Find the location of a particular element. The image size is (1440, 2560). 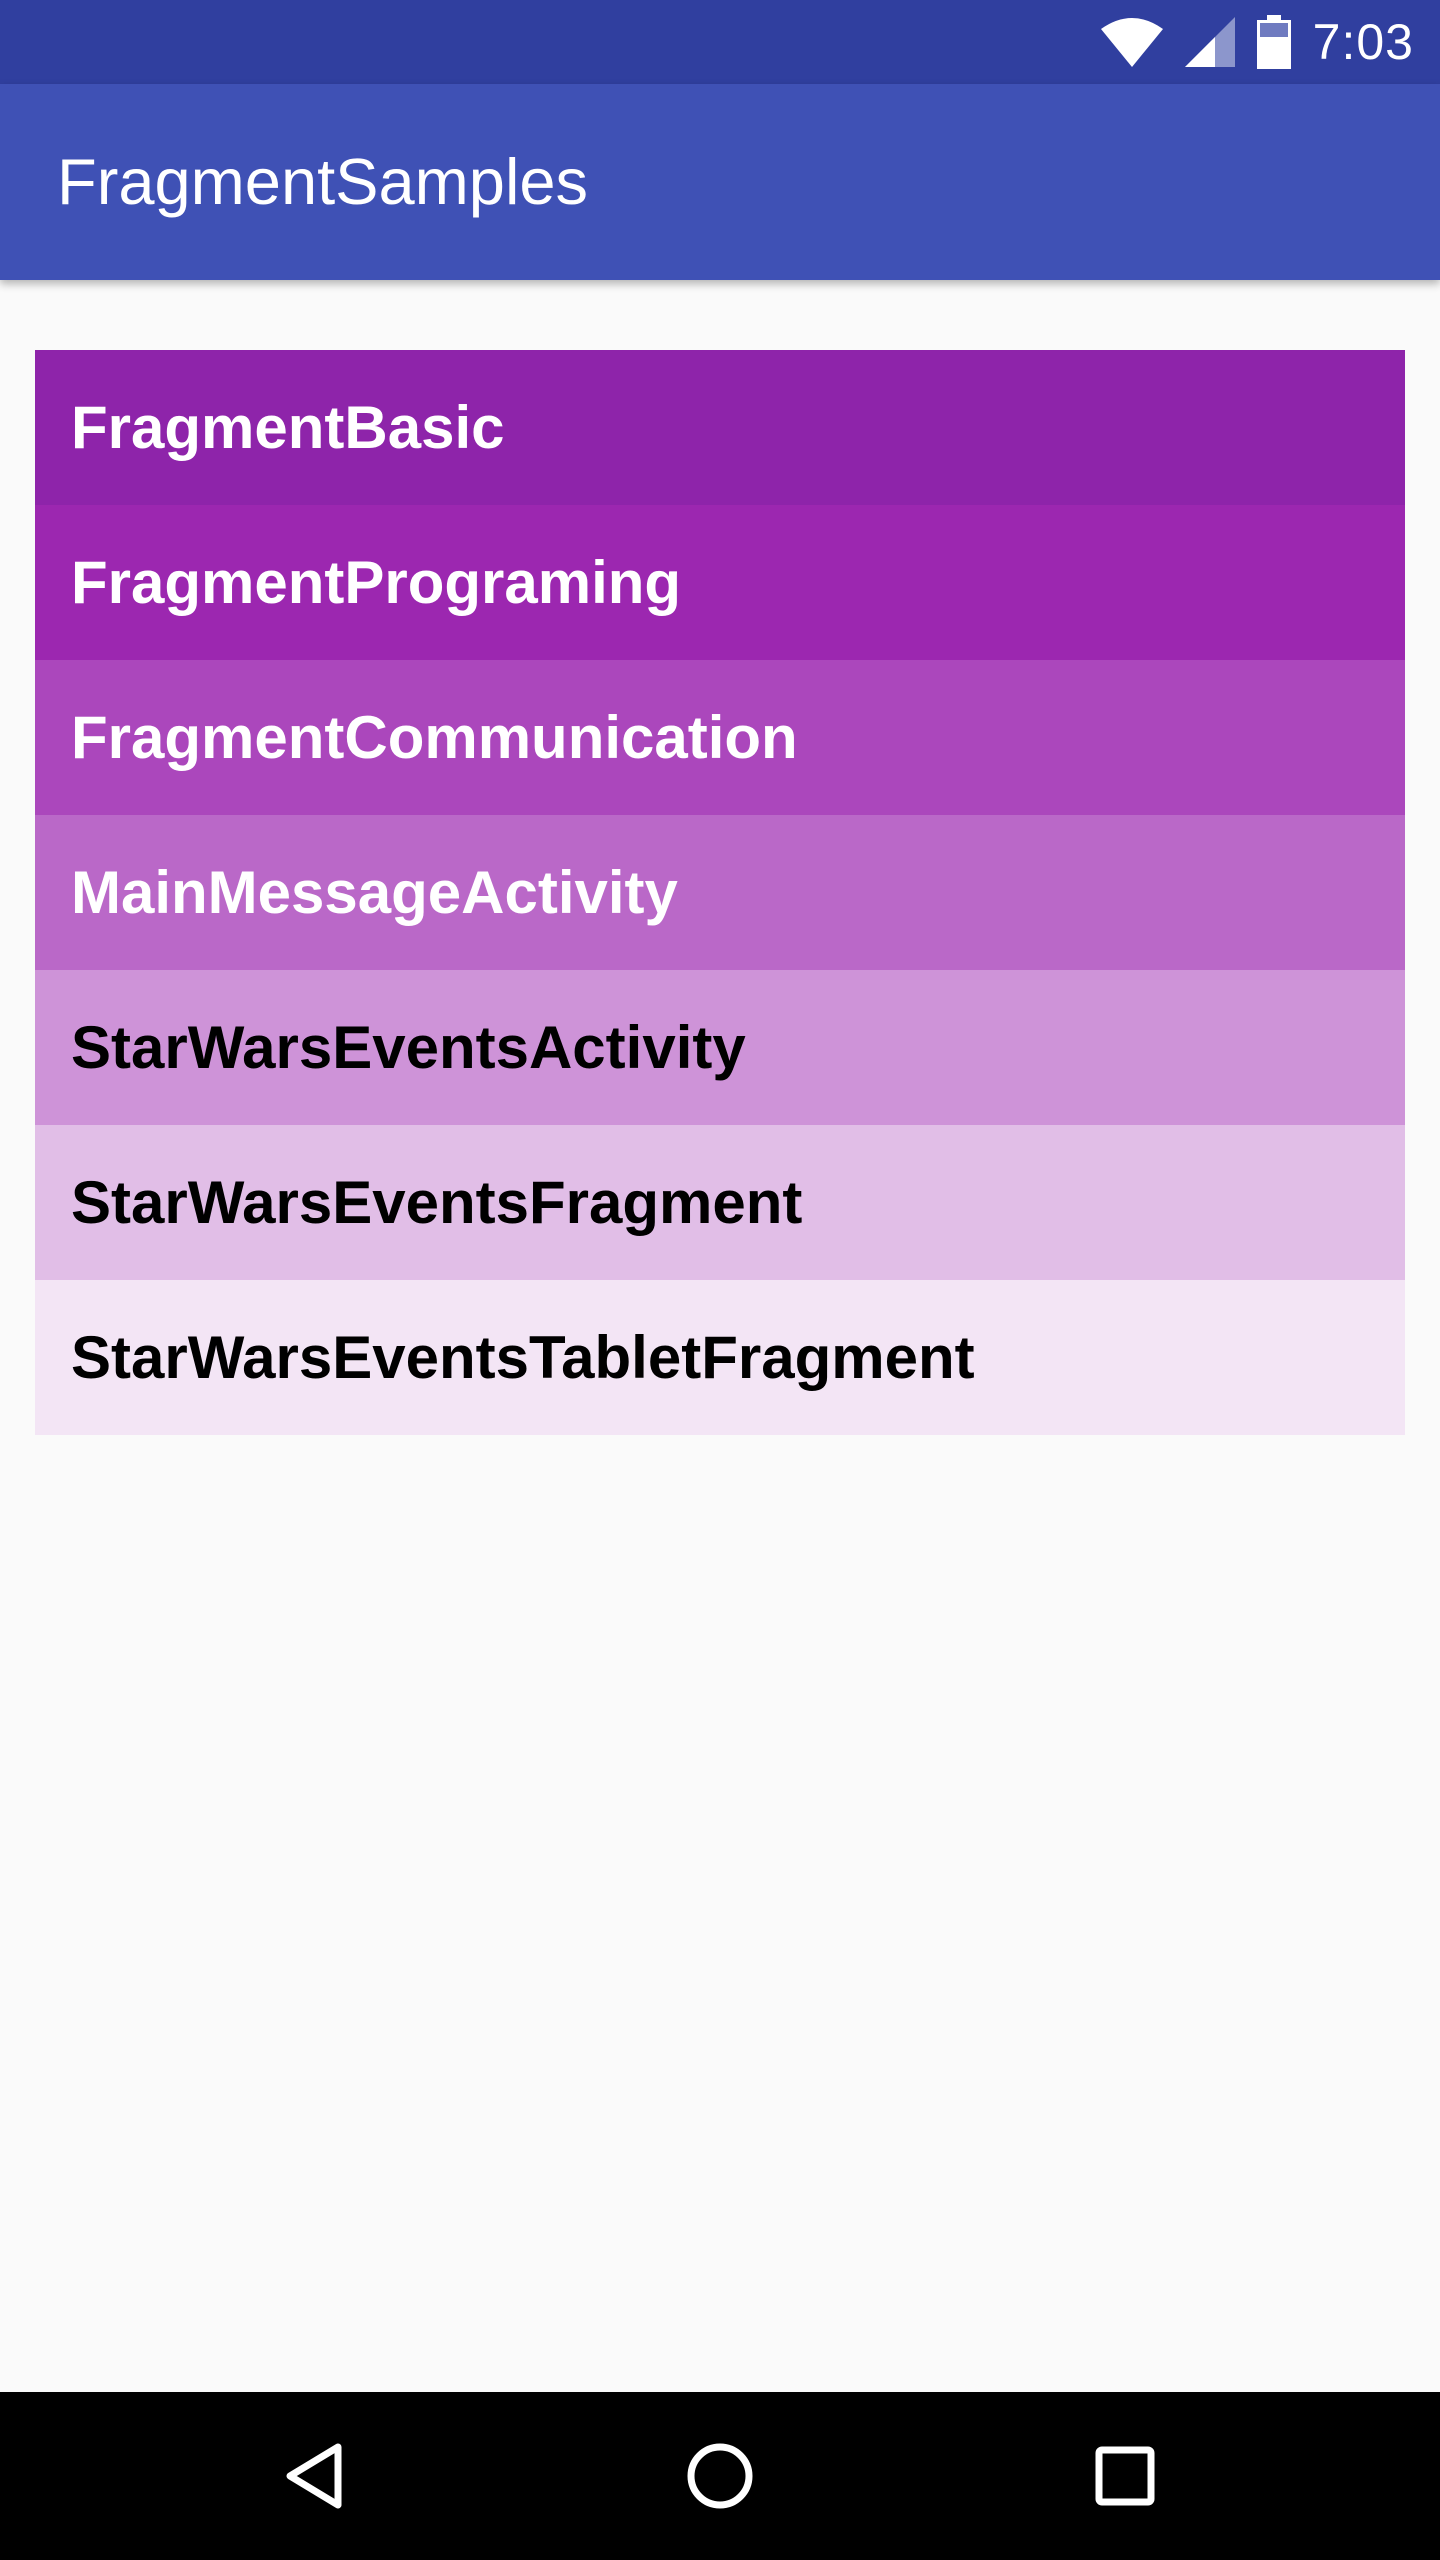

list-item-star-wars-events-fragment: StarWarsEventsFragment is located at coordinates (720, 1202).